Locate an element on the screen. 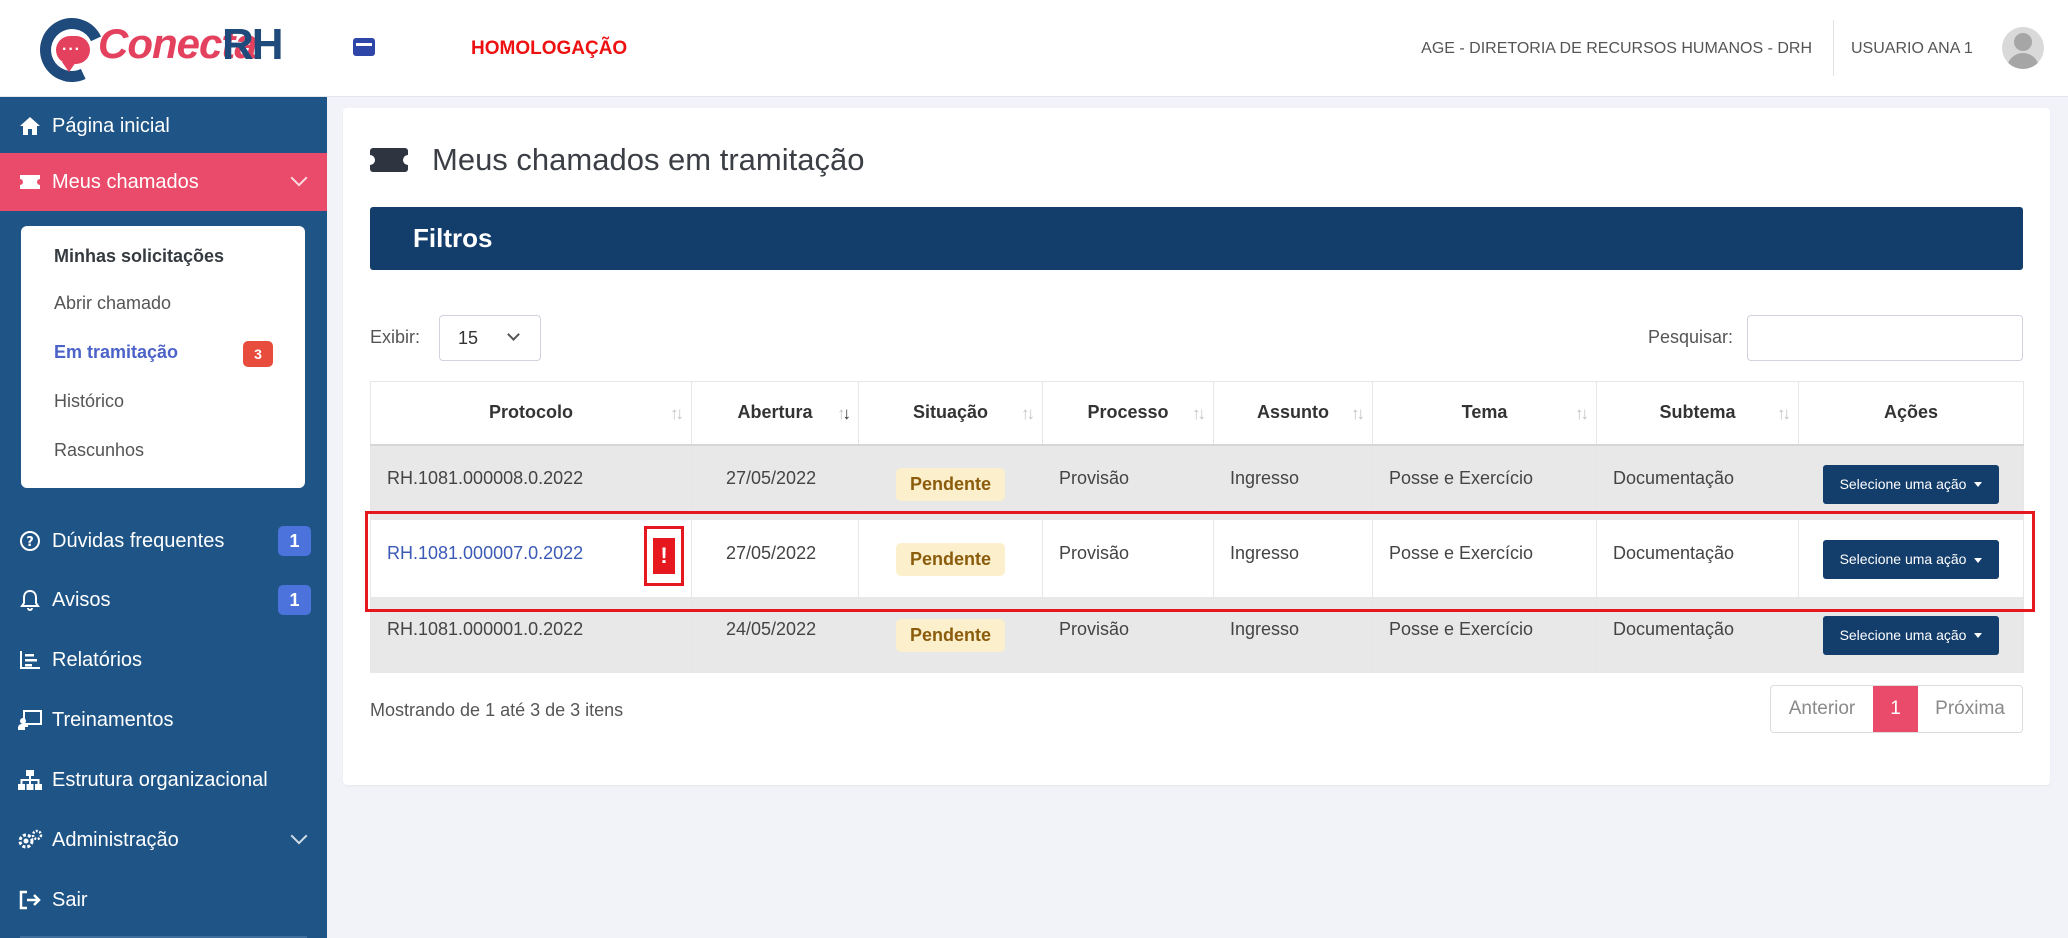  cell-protocolo: RH.1081.000001.0.2022 is located at coordinates (531, 634).